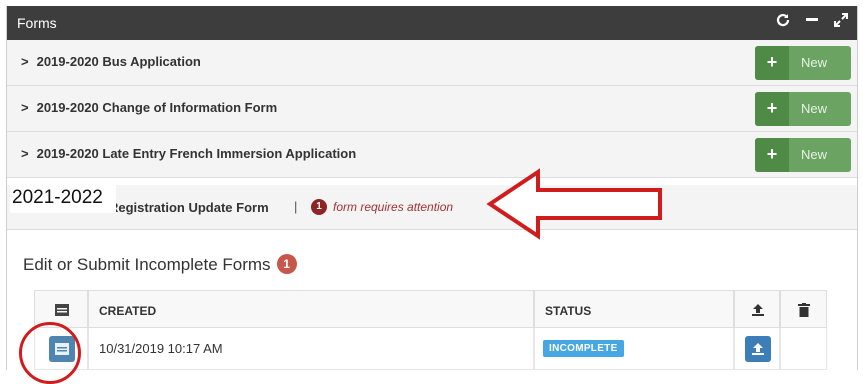 The height and width of the screenshot is (384, 863). Describe the element at coordinates (574, 204) in the screenshot. I see `annotation-arrow-icon` at that location.